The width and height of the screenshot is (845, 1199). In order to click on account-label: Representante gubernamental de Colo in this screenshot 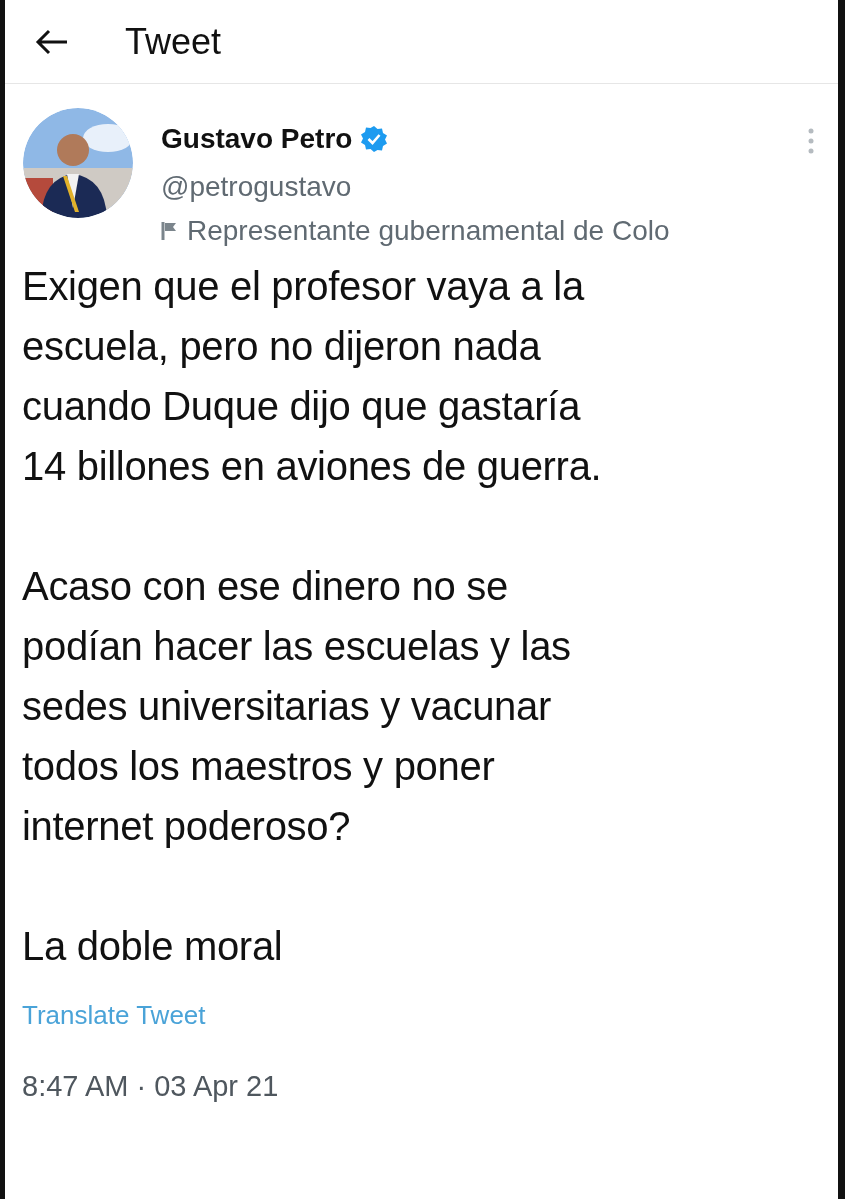, I will do `click(428, 231)`.